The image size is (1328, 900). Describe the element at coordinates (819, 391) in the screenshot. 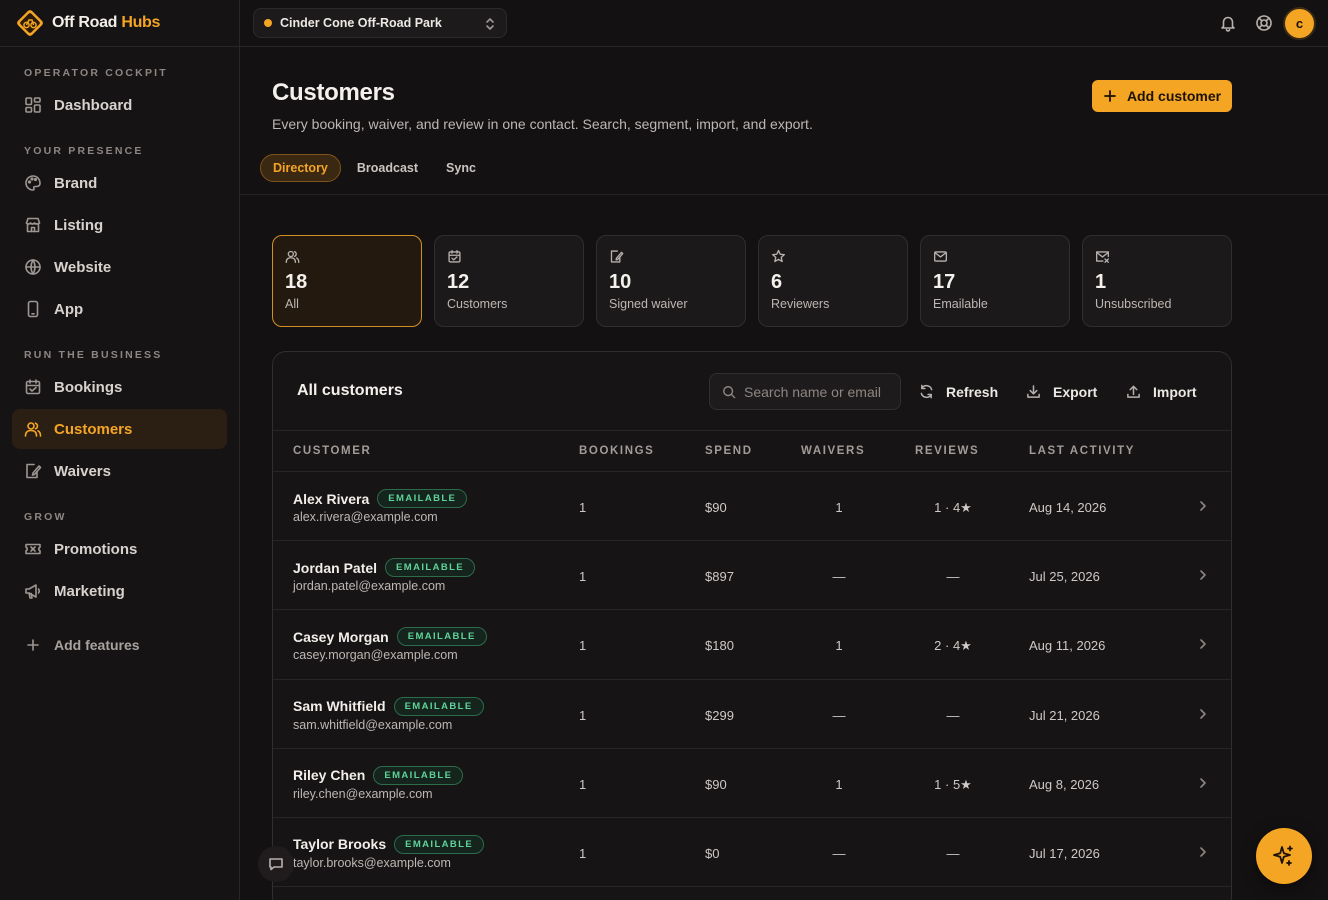

I see `search-input` at that location.